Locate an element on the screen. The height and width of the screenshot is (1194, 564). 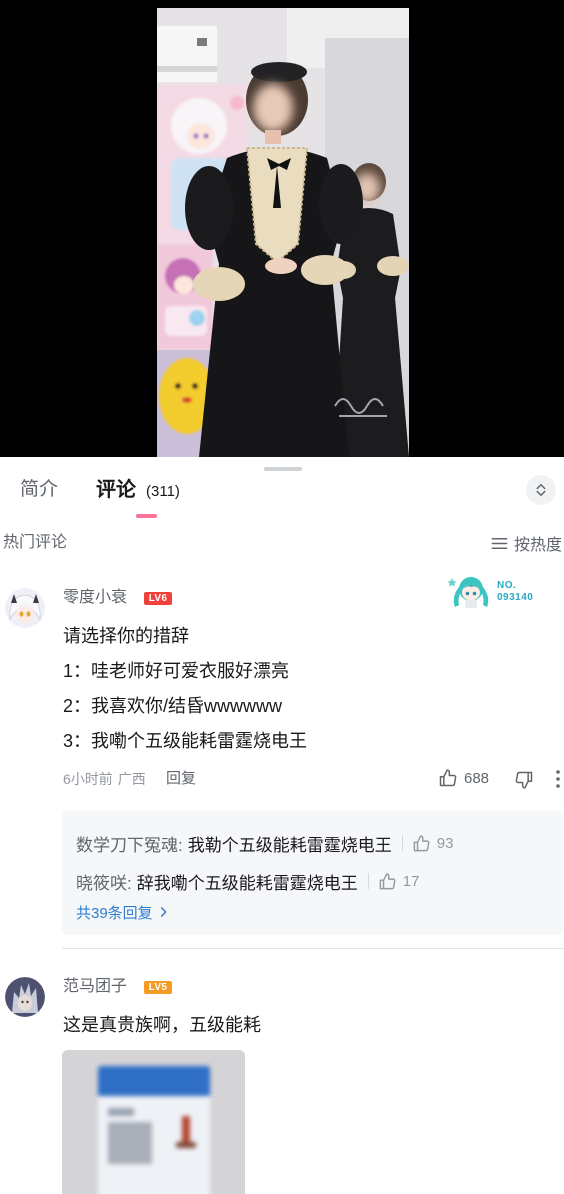
like-count: 688 is located at coordinates (477, 778).